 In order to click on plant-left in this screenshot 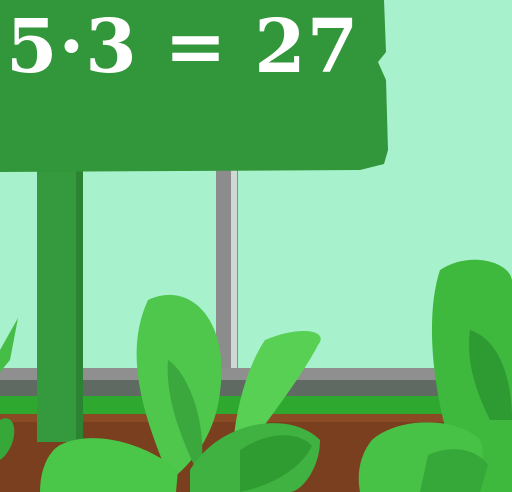, I will do `click(9, 389)`.